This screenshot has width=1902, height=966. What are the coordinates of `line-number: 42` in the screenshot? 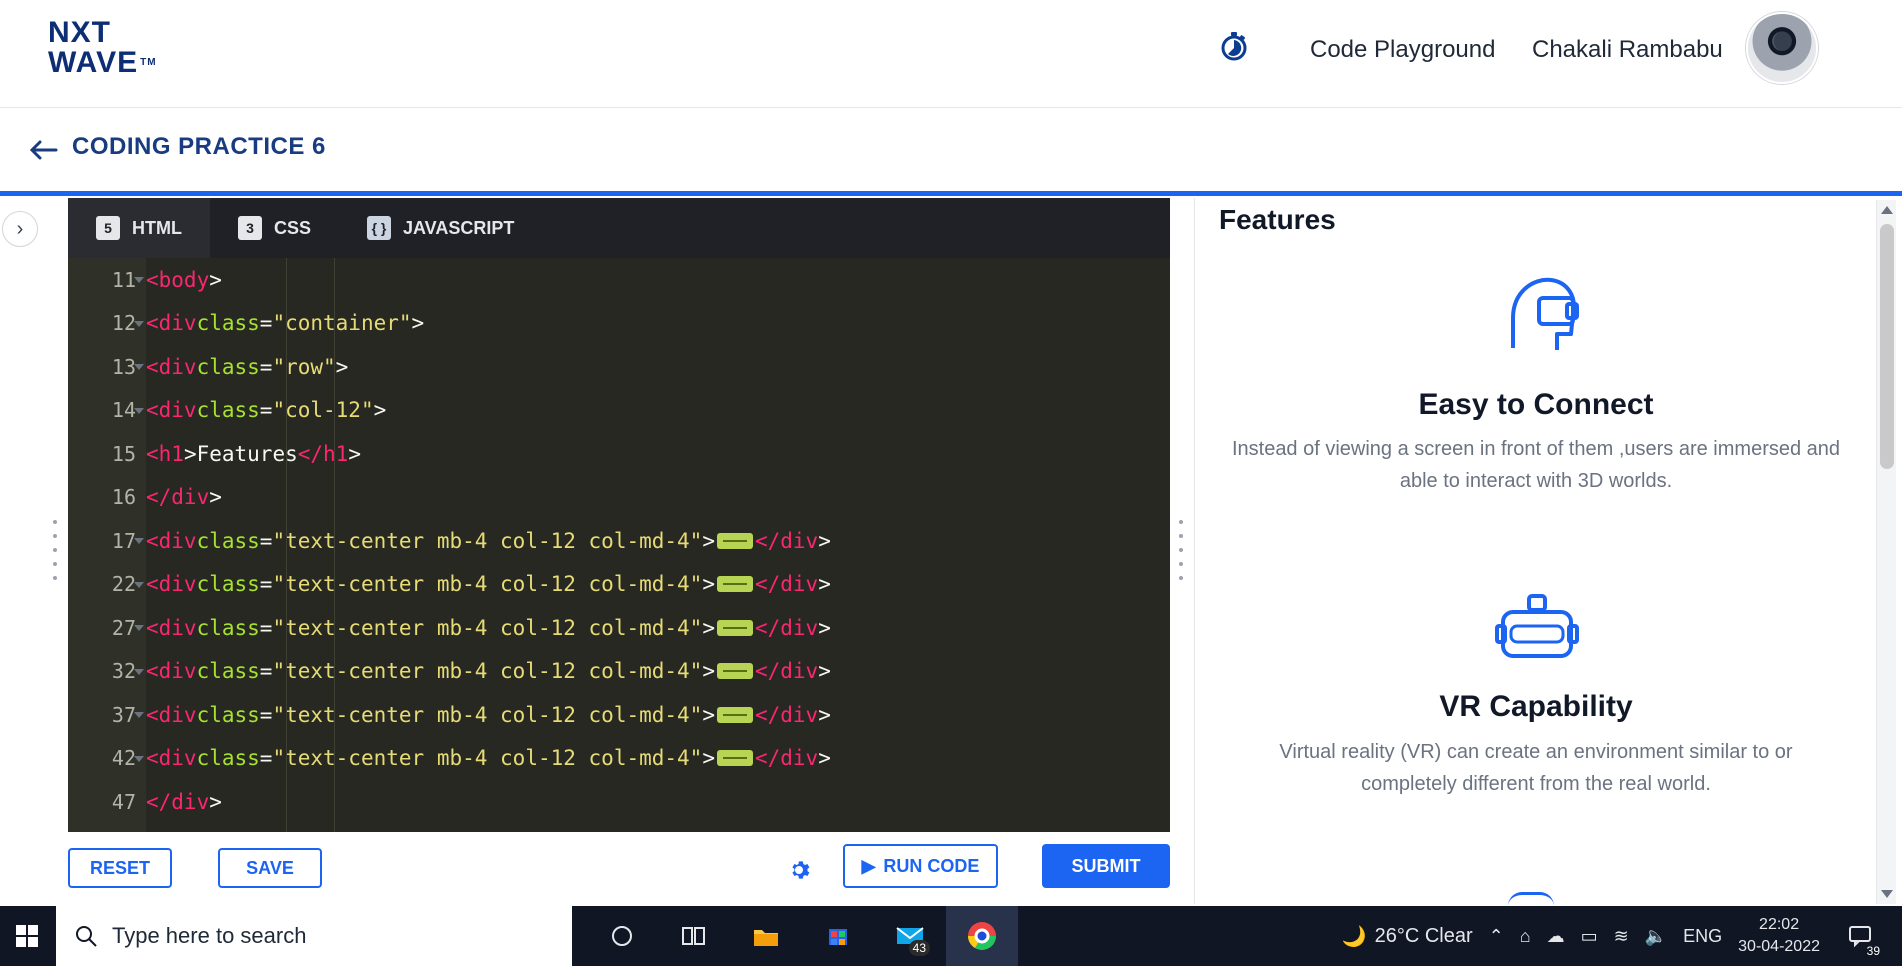 It's located at (107, 759).